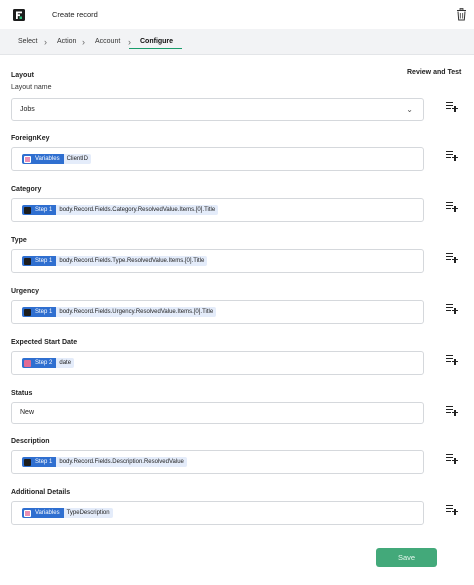  I want to click on status-value: New, so click(27, 412).